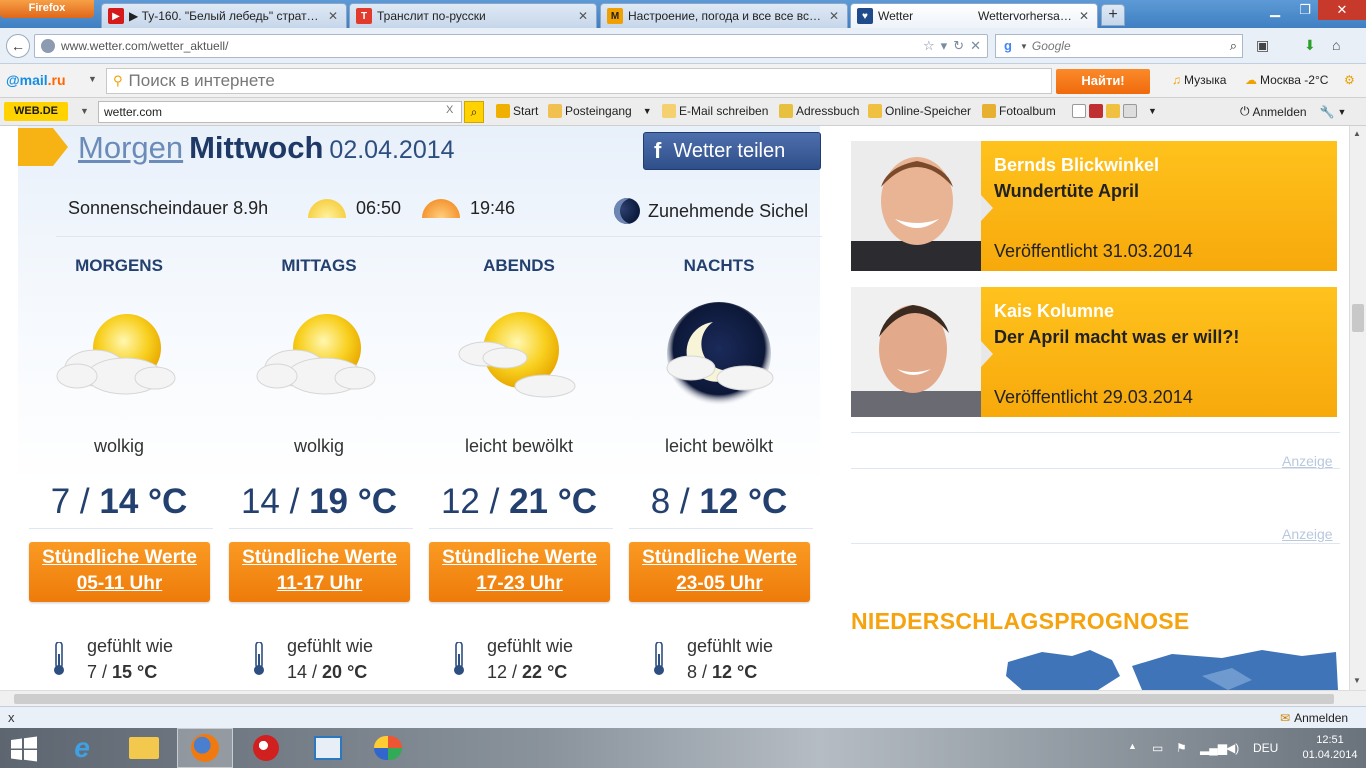 Image resolution: width=1366 pixels, height=768 pixels. Describe the element at coordinates (328, 748) in the screenshot. I see `taskbar-app5` at that location.